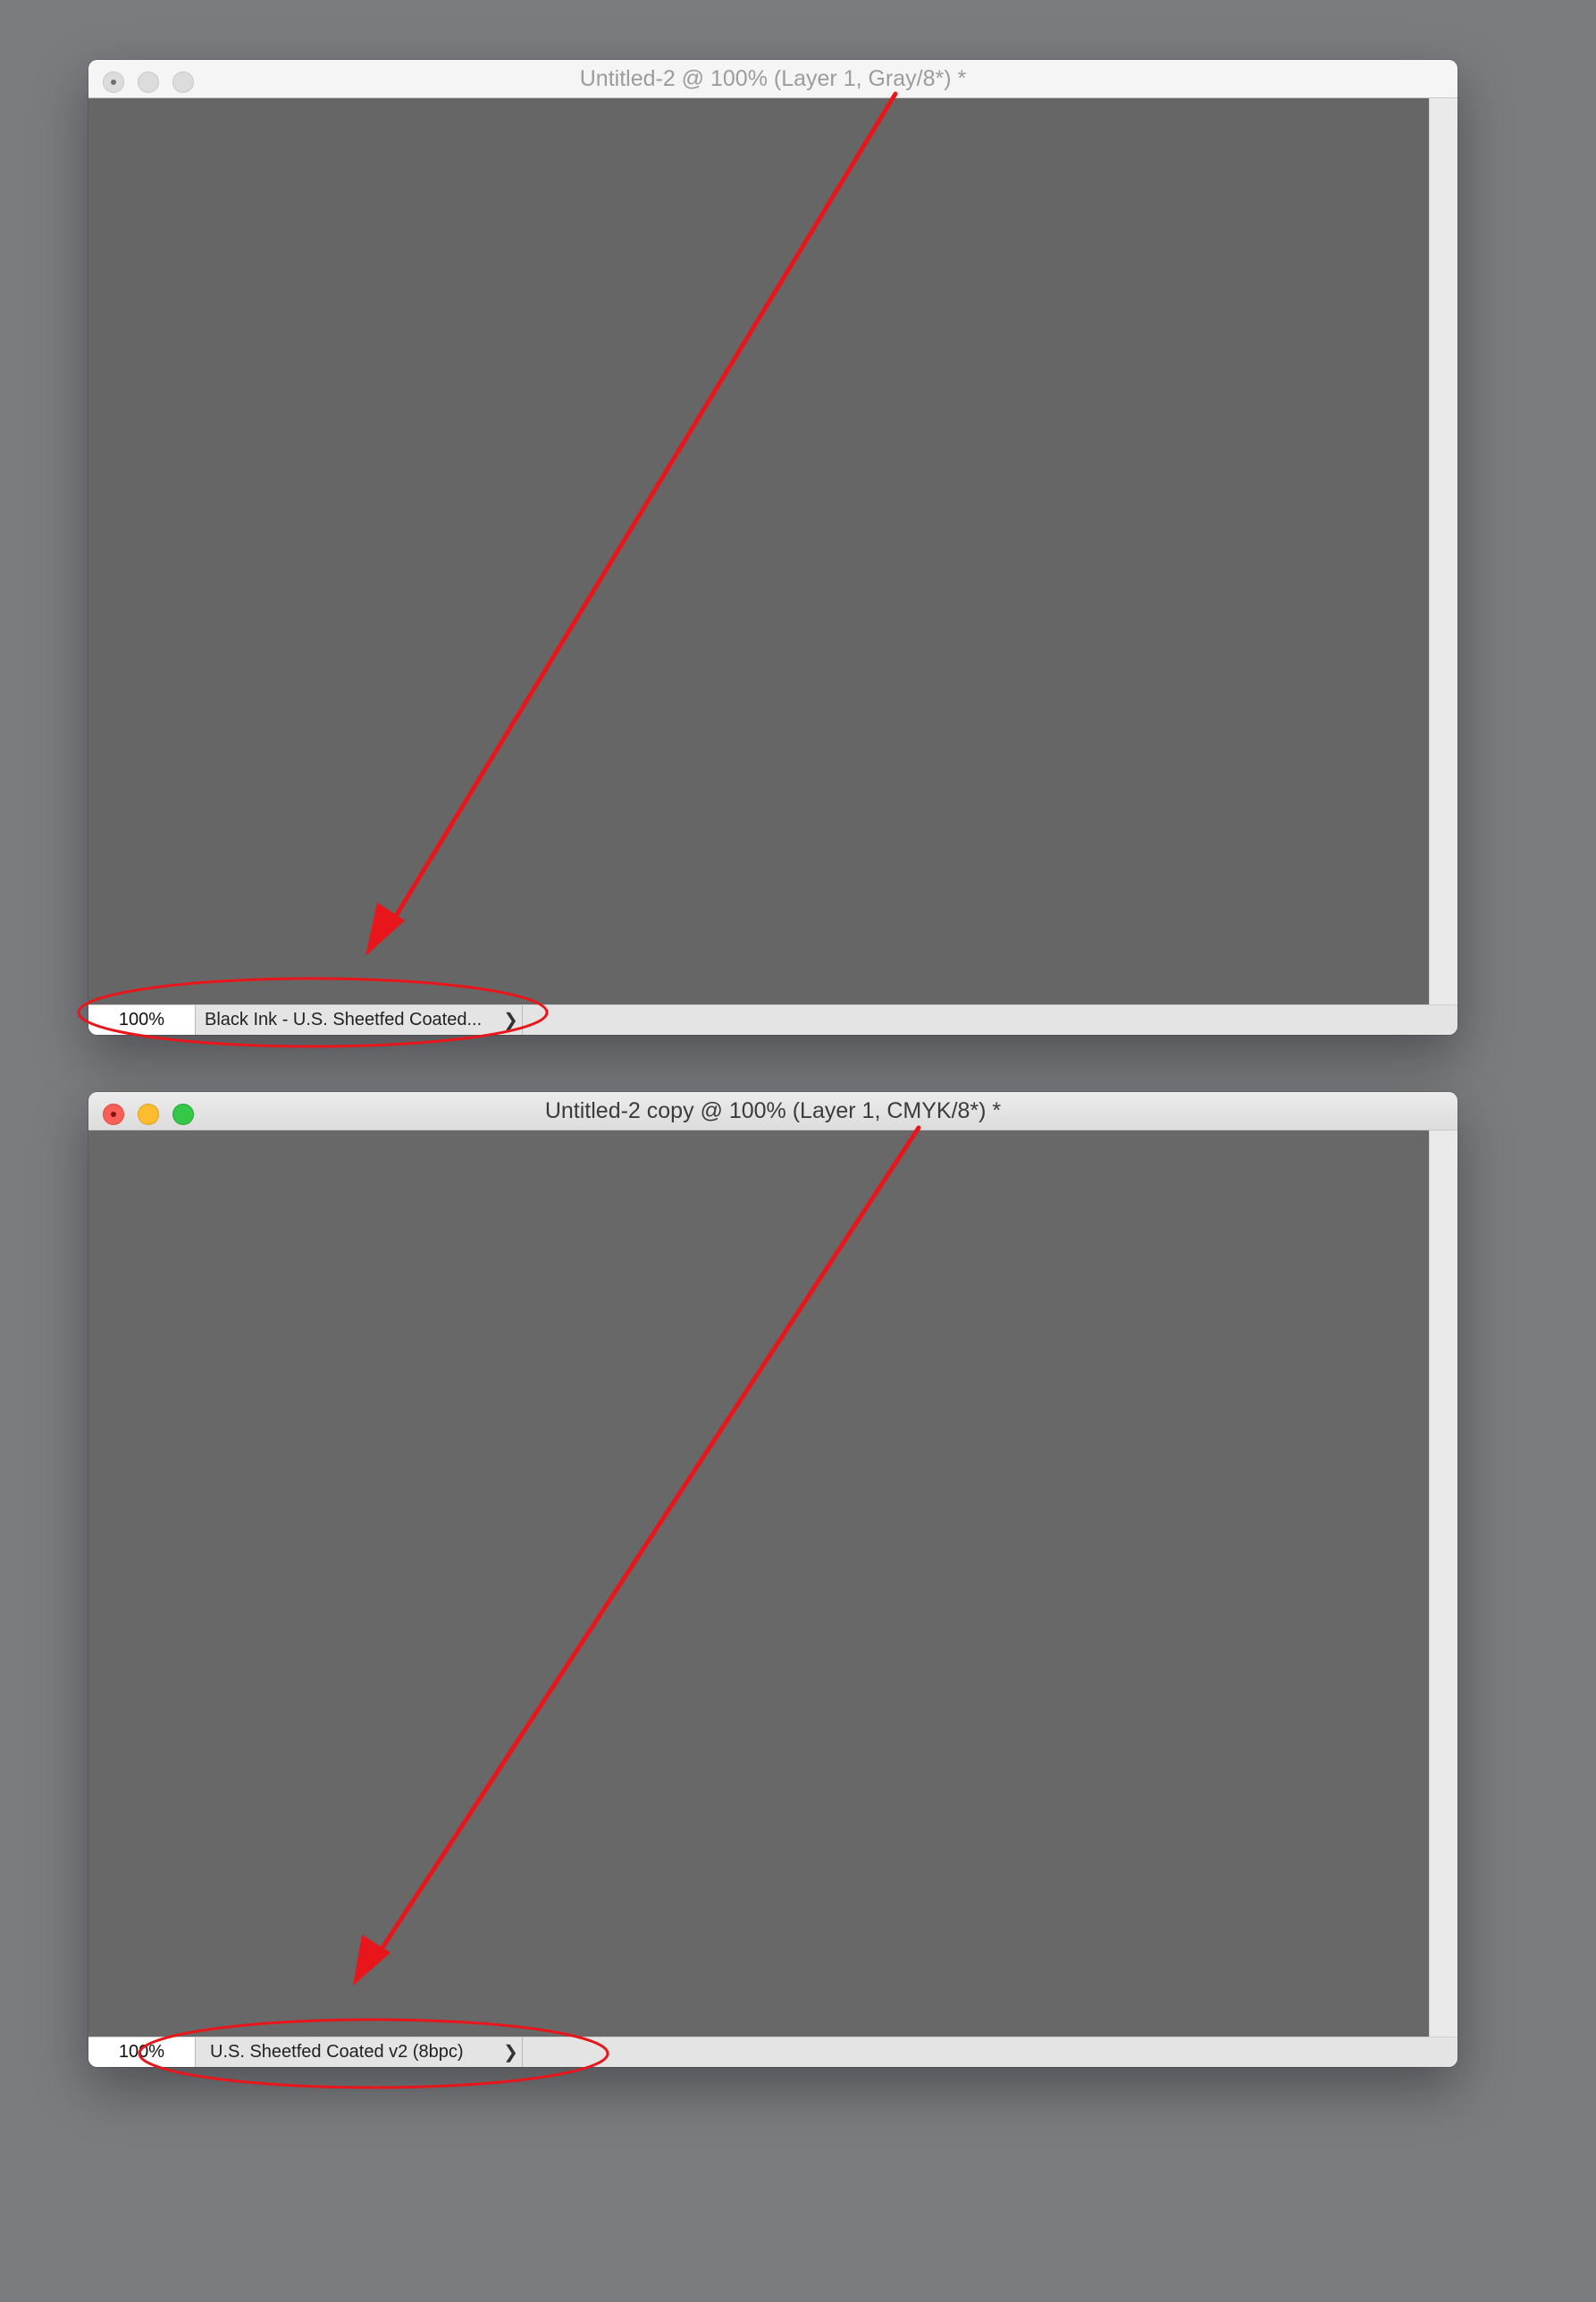 This screenshot has width=1596, height=2302. I want to click on title-bar: Untitled-2 @ 100% (Layer 1, Gray/8*) *, so click(772, 79).